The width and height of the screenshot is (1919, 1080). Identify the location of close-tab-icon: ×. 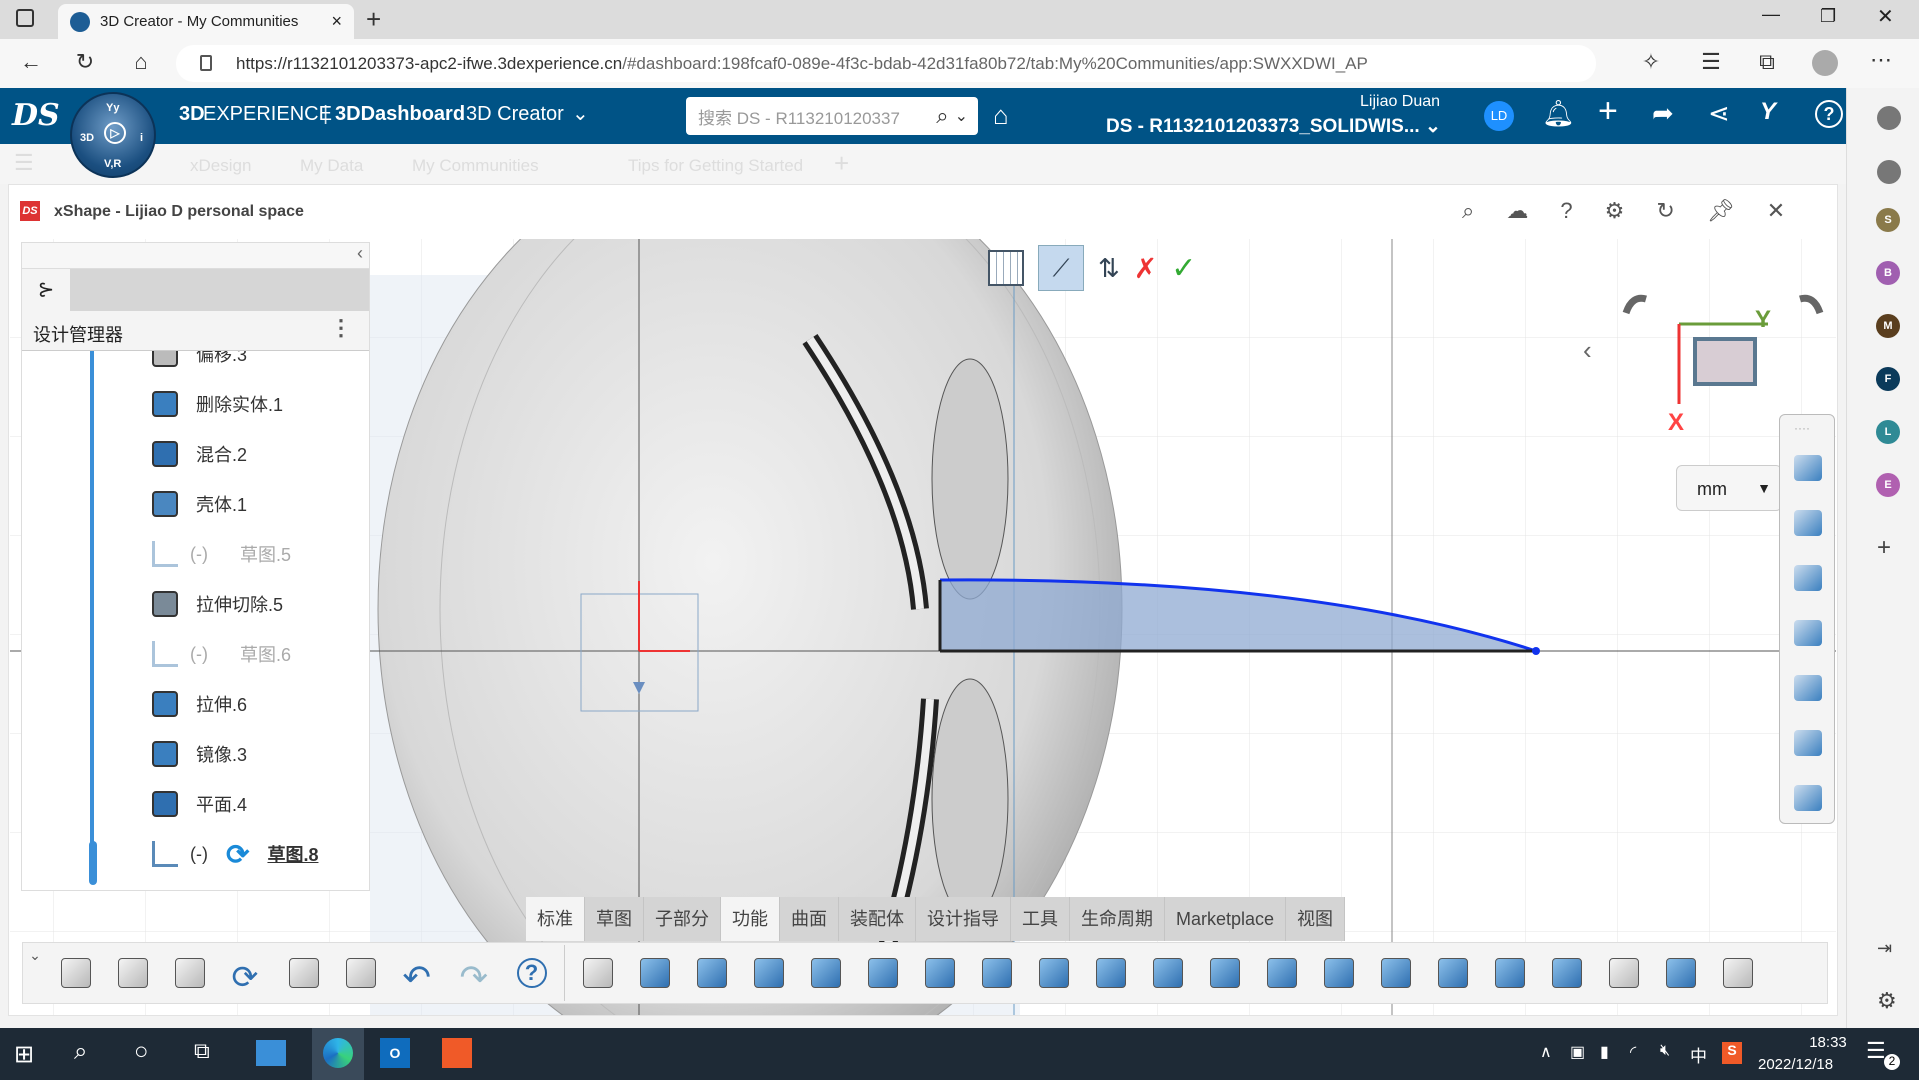
(336, 21).